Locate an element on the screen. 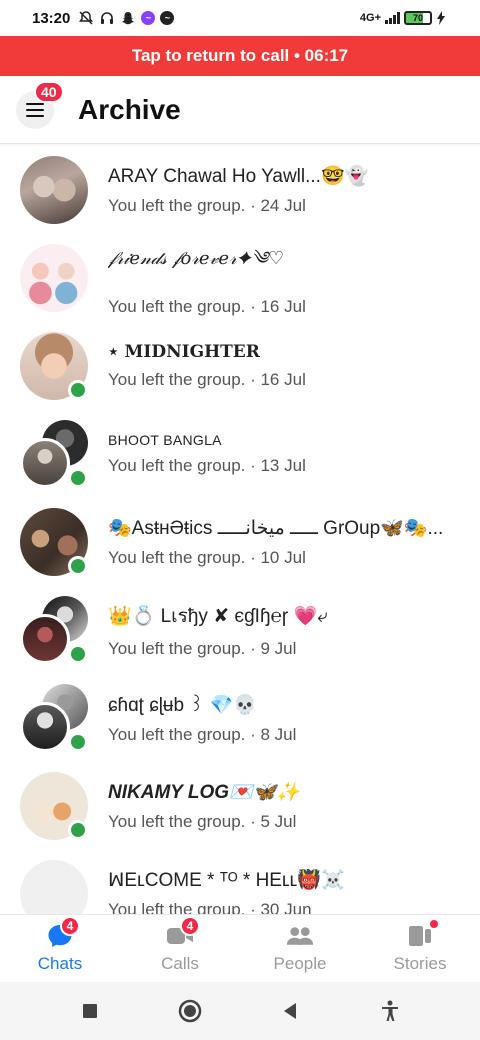 The height and width of the screenshot is (1040, 480). square-icon is located at coordinates (90, 1011).